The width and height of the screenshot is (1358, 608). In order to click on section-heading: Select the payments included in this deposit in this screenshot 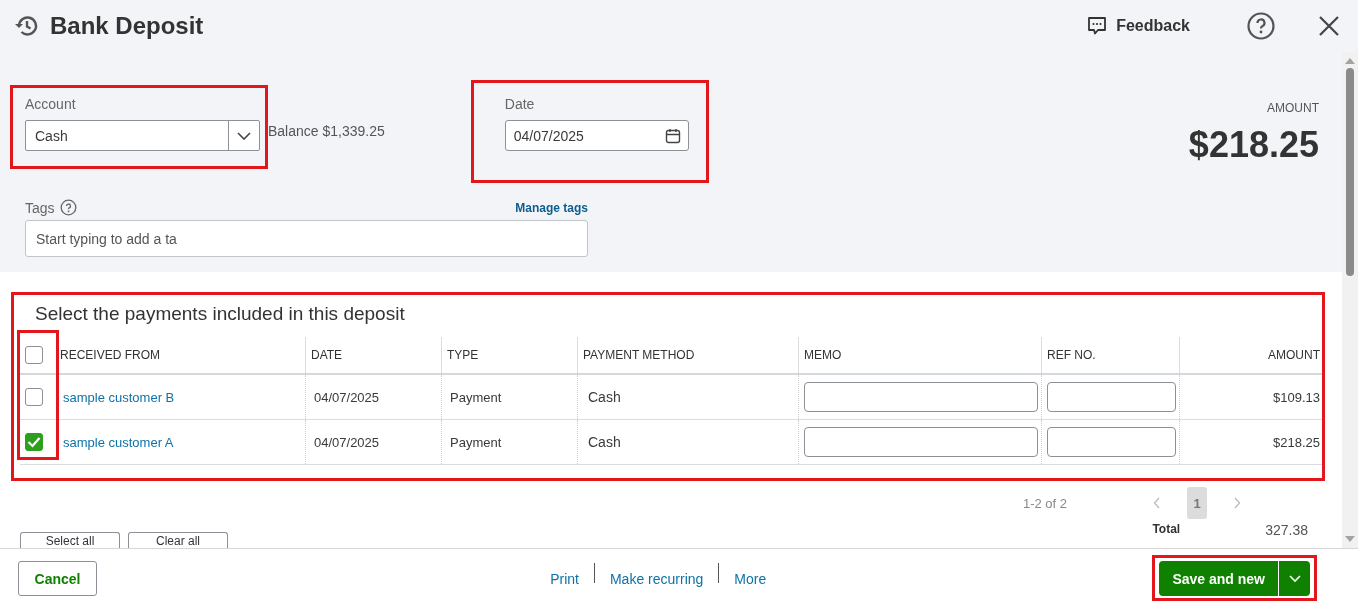, I will do `click(220, 314)`.